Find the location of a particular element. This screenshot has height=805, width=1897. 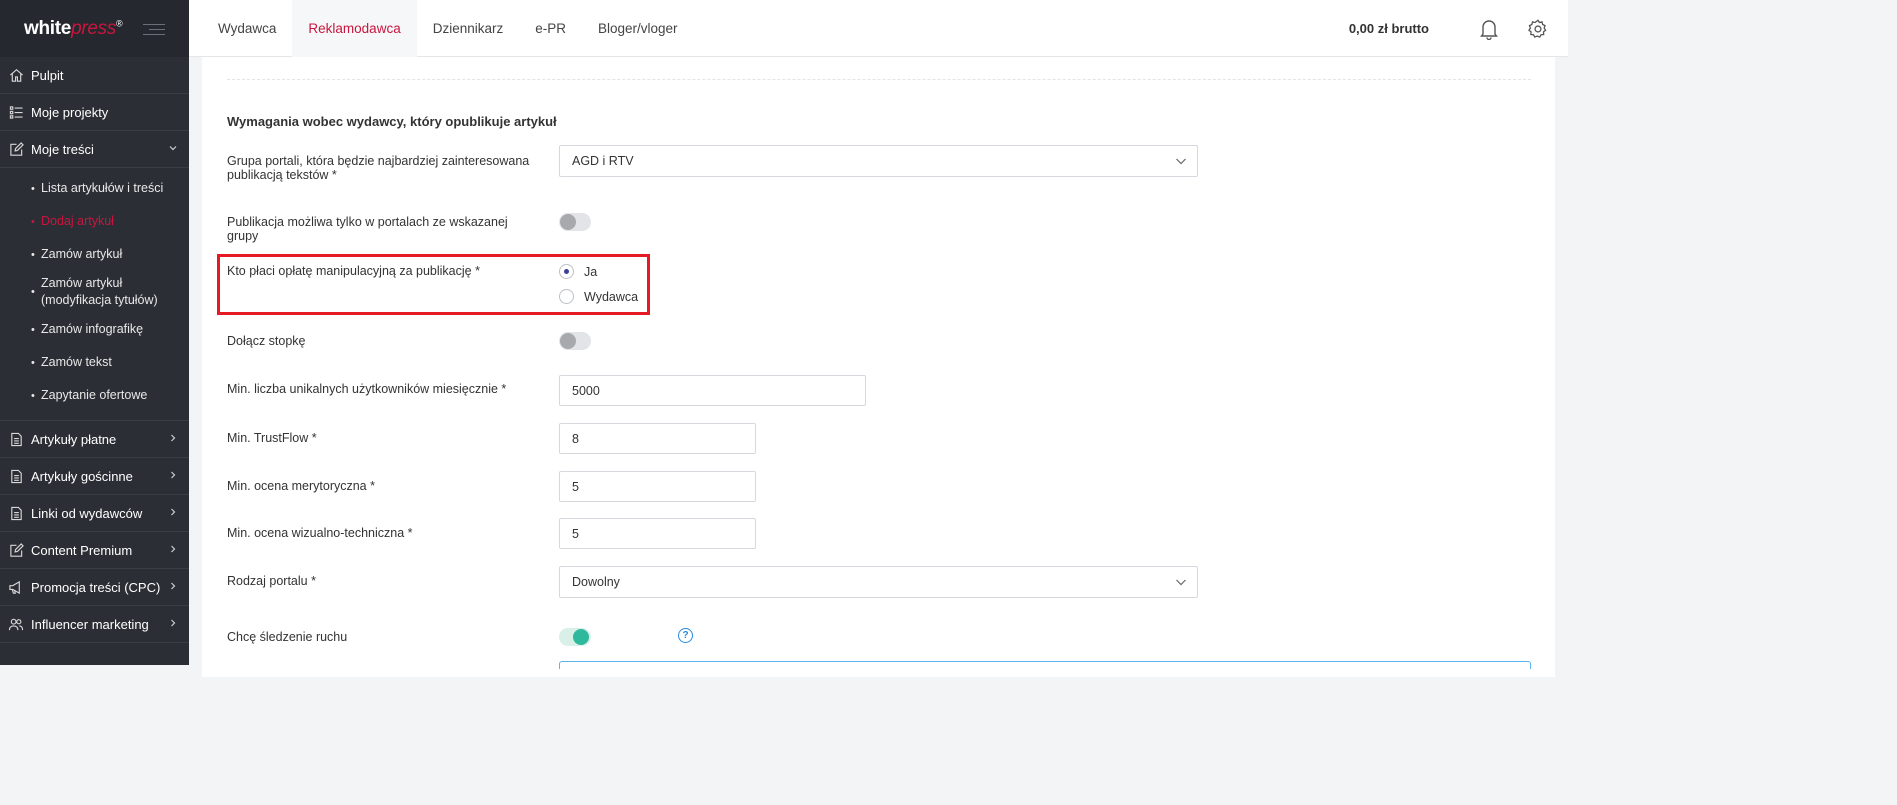

min-merit-input: 5 is located at coordinates (657, 486).